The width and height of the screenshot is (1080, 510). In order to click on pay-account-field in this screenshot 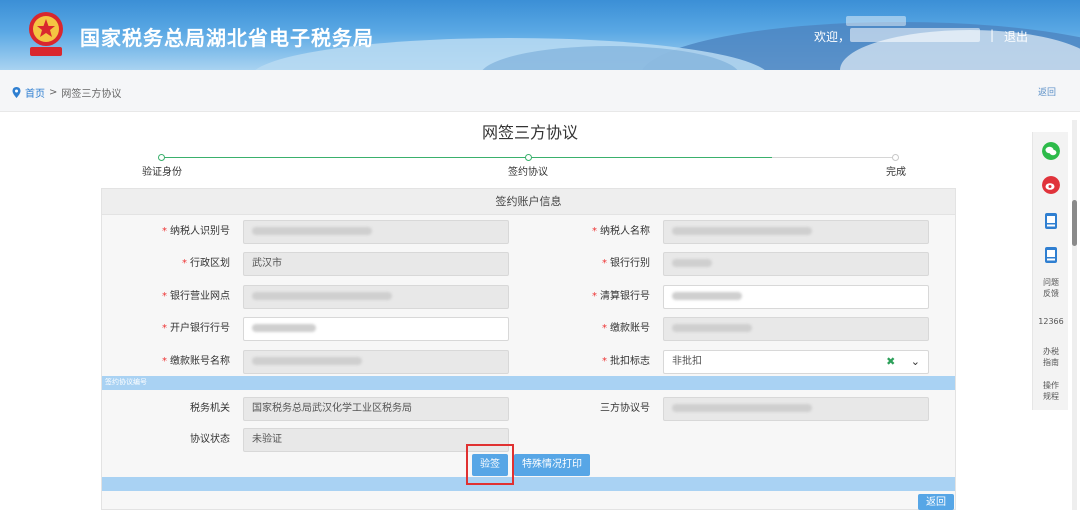, I will do `click(796, 329)`.